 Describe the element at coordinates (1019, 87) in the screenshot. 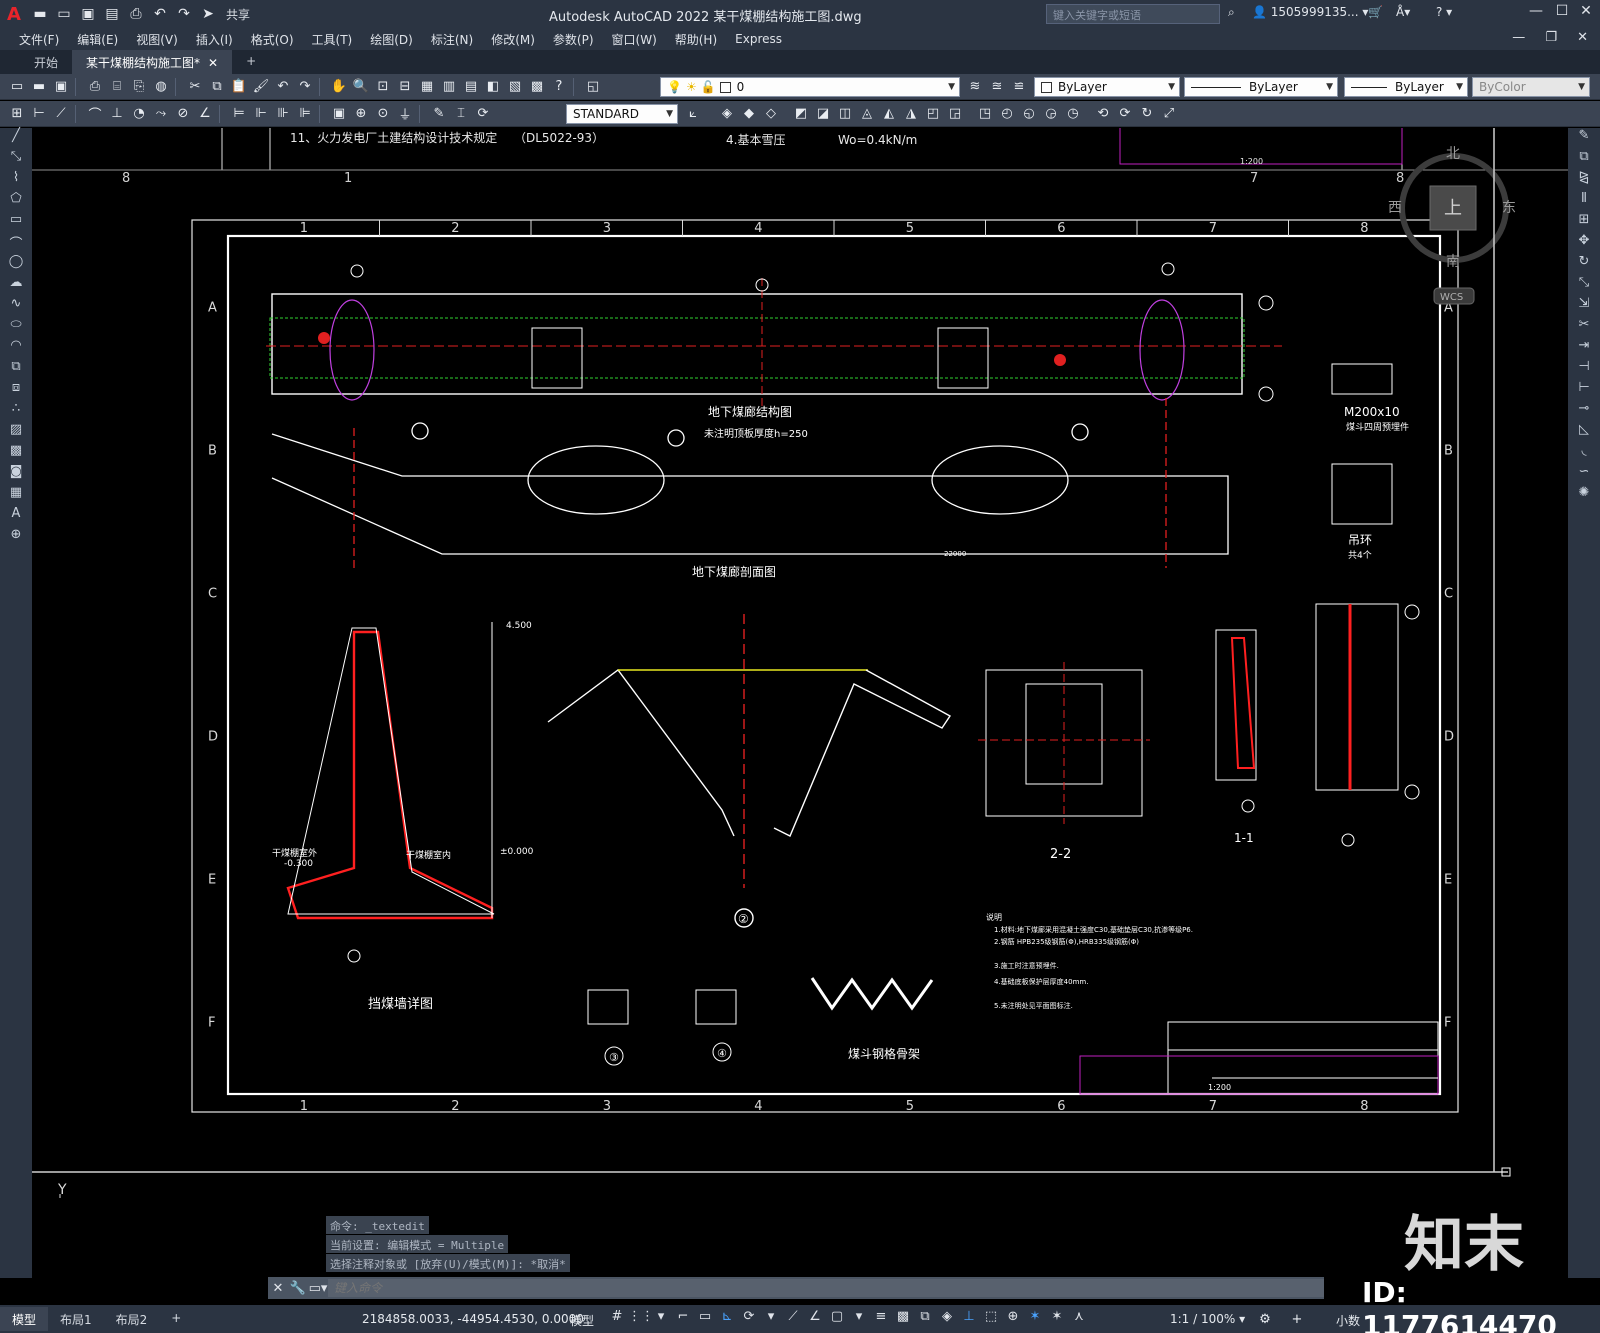

I see `layer-state-icon: ≌` at that location.